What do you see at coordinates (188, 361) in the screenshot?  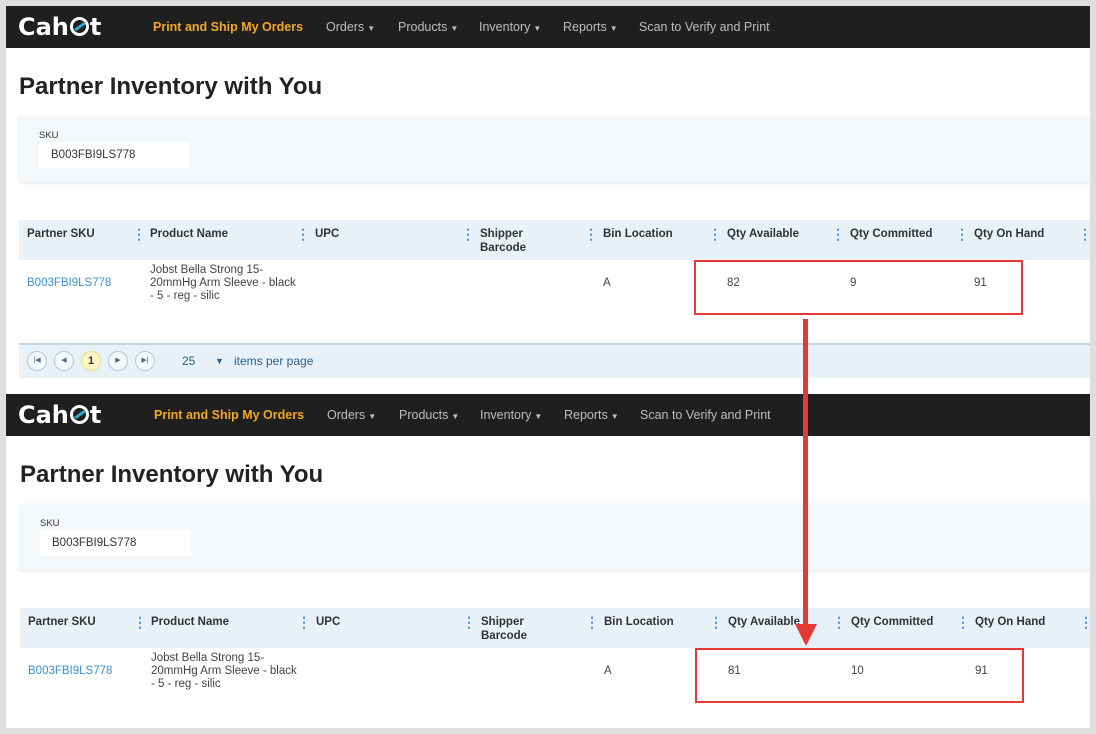 I see `page-size-select: 25` at bounding box center [188, 361].